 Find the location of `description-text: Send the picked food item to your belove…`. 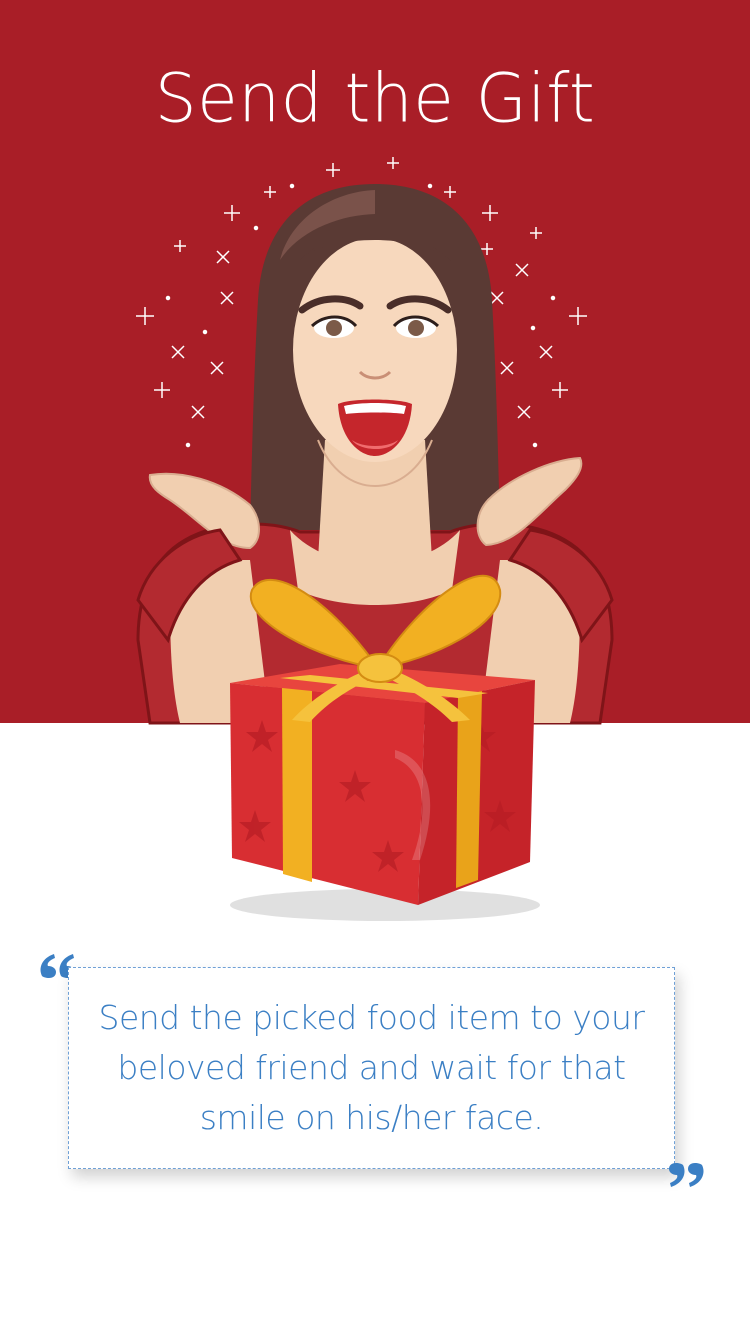

description-text: Send the picked food item to your belove… is located at coordinates (371, 1067).